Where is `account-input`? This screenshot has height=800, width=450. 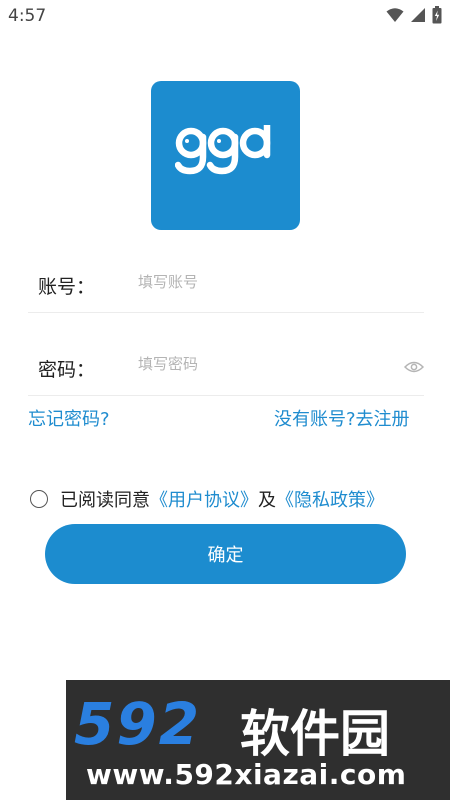 account-input is located at coordinates (263, 282).